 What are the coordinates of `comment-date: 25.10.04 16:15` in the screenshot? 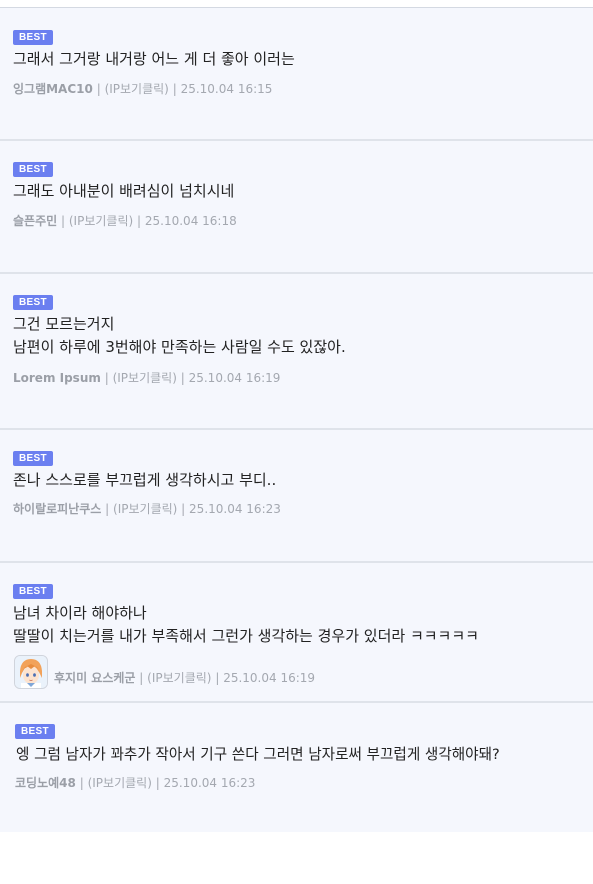 It's located at (226, 89).